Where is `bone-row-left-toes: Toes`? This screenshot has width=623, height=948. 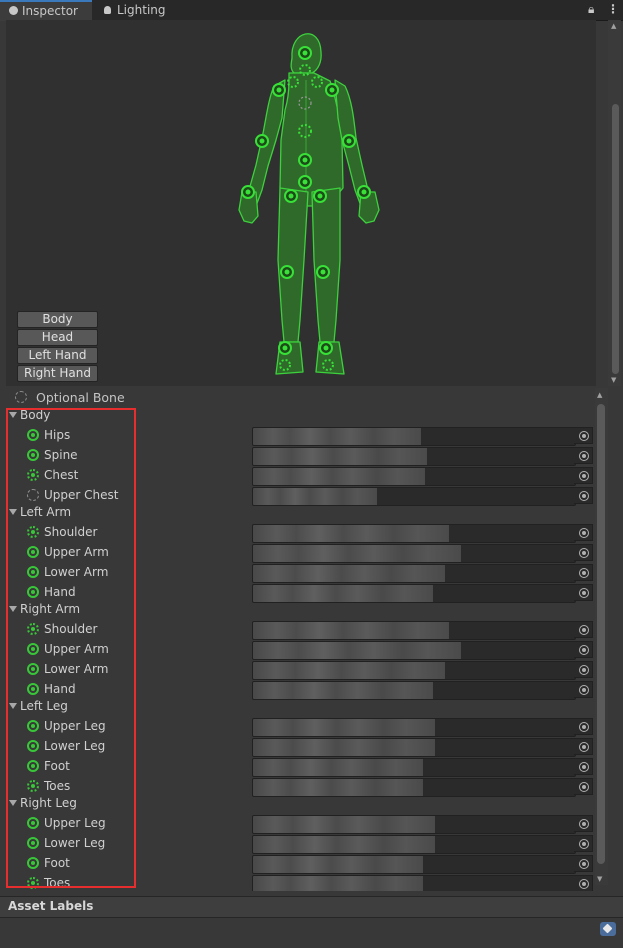 bone-row-left-toes: Toes is located at coordinates (300, 787).